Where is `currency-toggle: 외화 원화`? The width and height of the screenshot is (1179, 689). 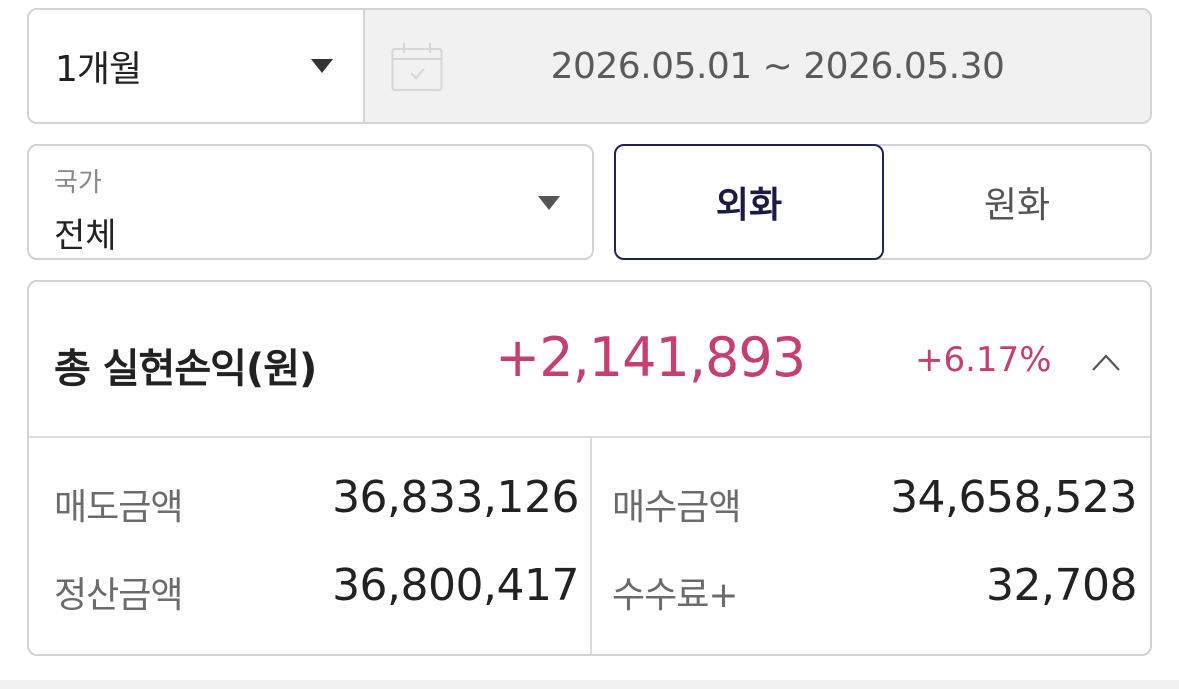 currency-toggle: 외화 원화 is located at coordinates (883, 202).